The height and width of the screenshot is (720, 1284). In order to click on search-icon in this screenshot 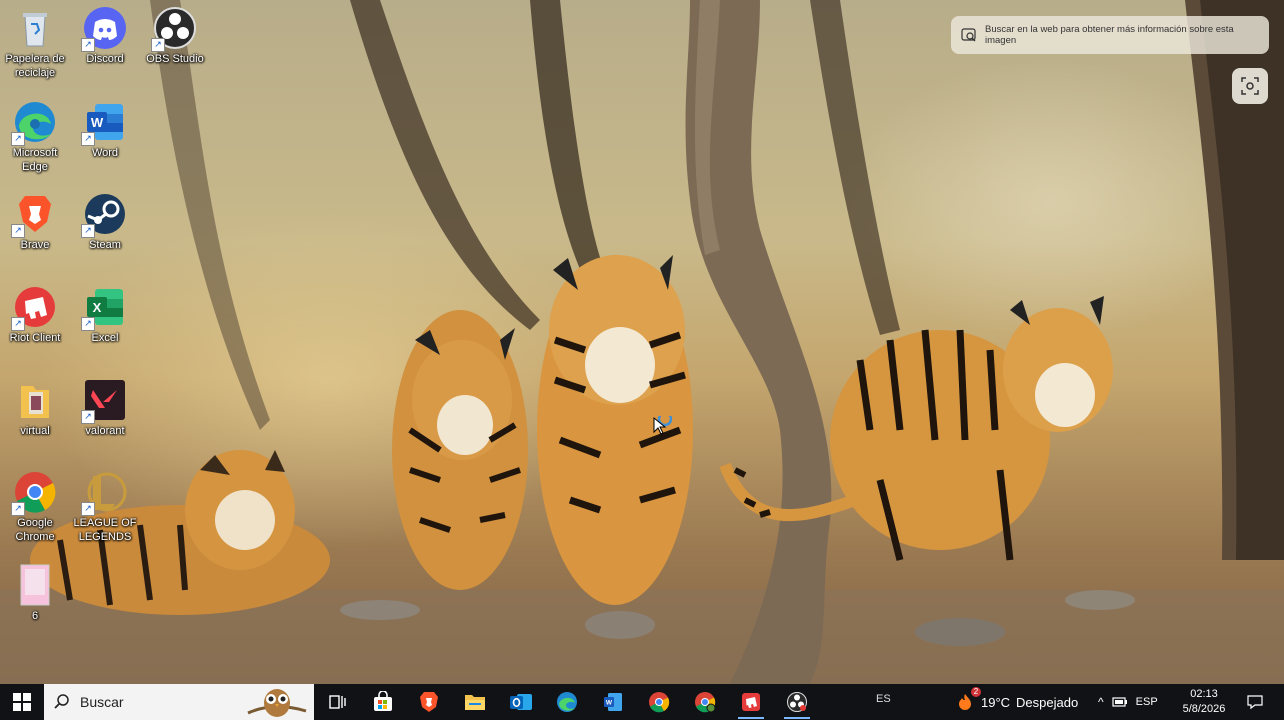, I will do `click(61, 701)`.